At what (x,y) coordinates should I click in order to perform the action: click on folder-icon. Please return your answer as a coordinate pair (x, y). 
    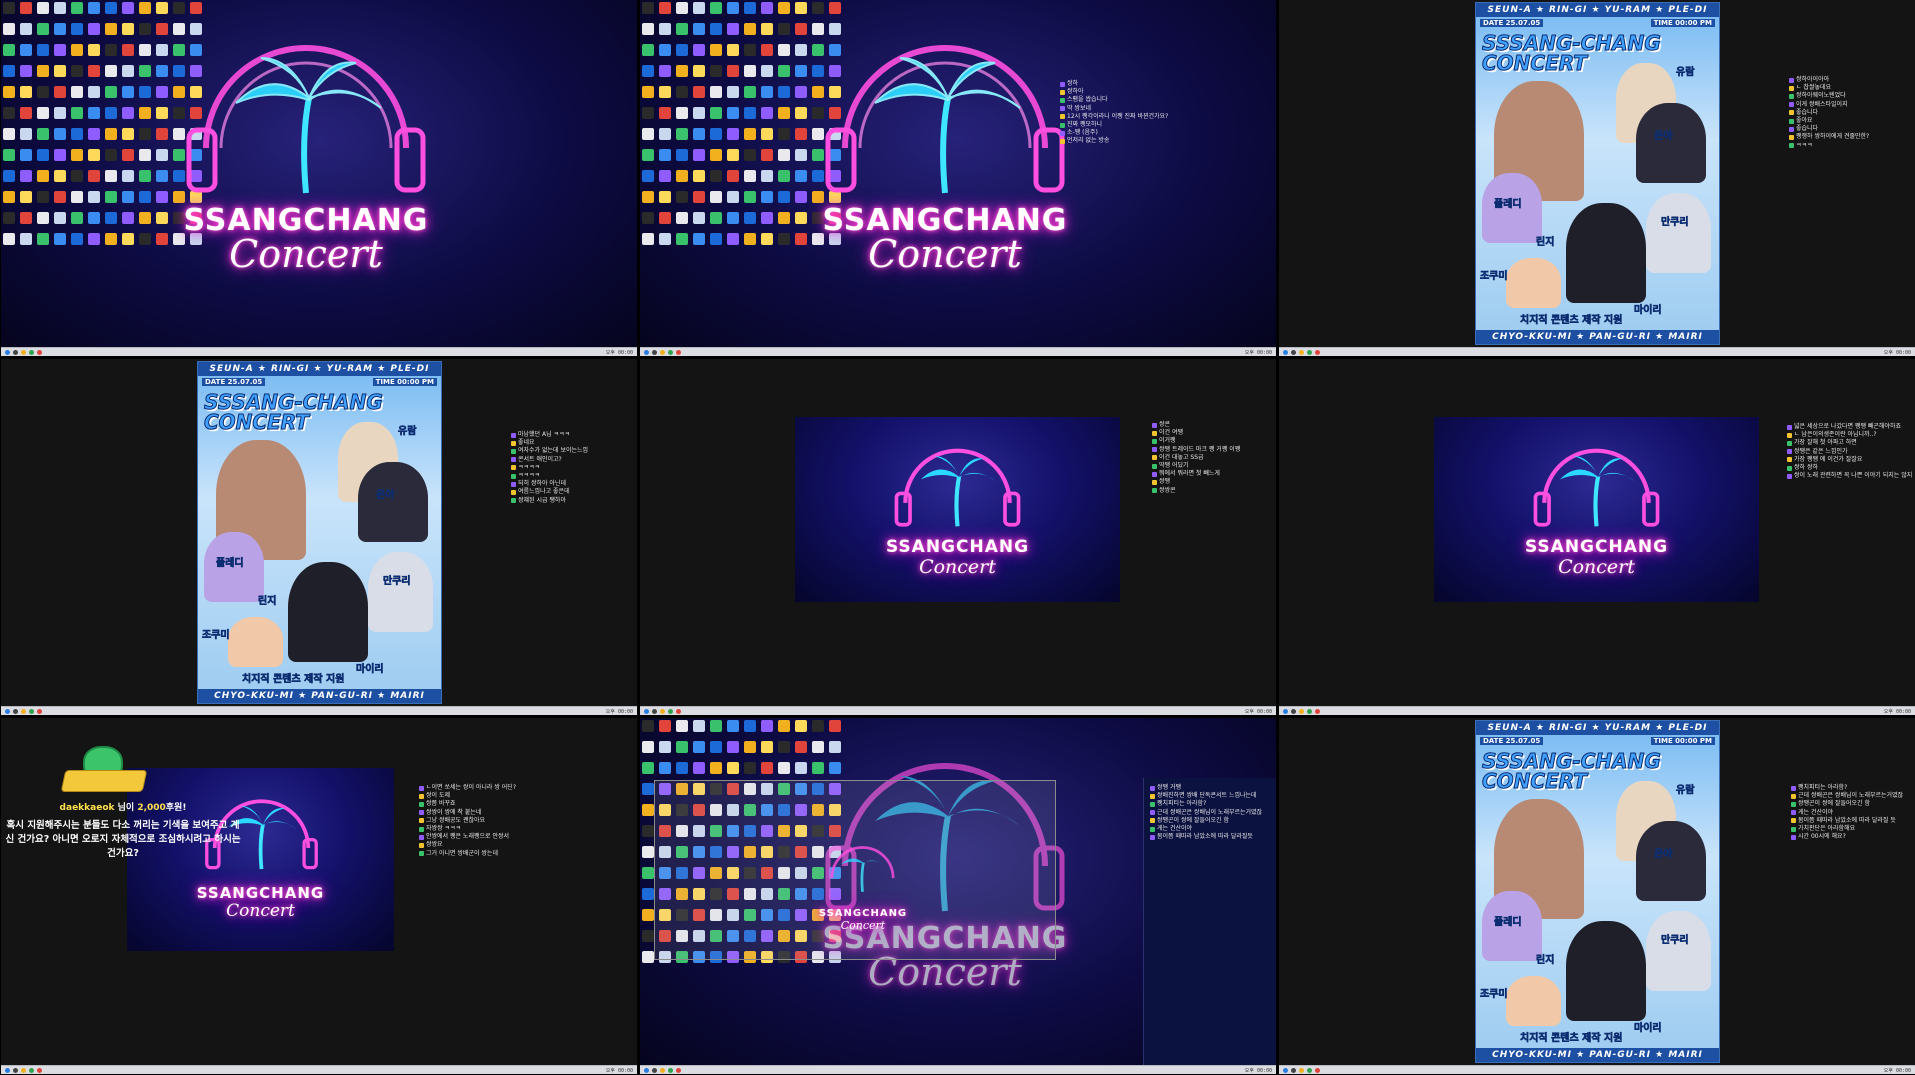
    Looking at the image, I should click on (23, 1070).